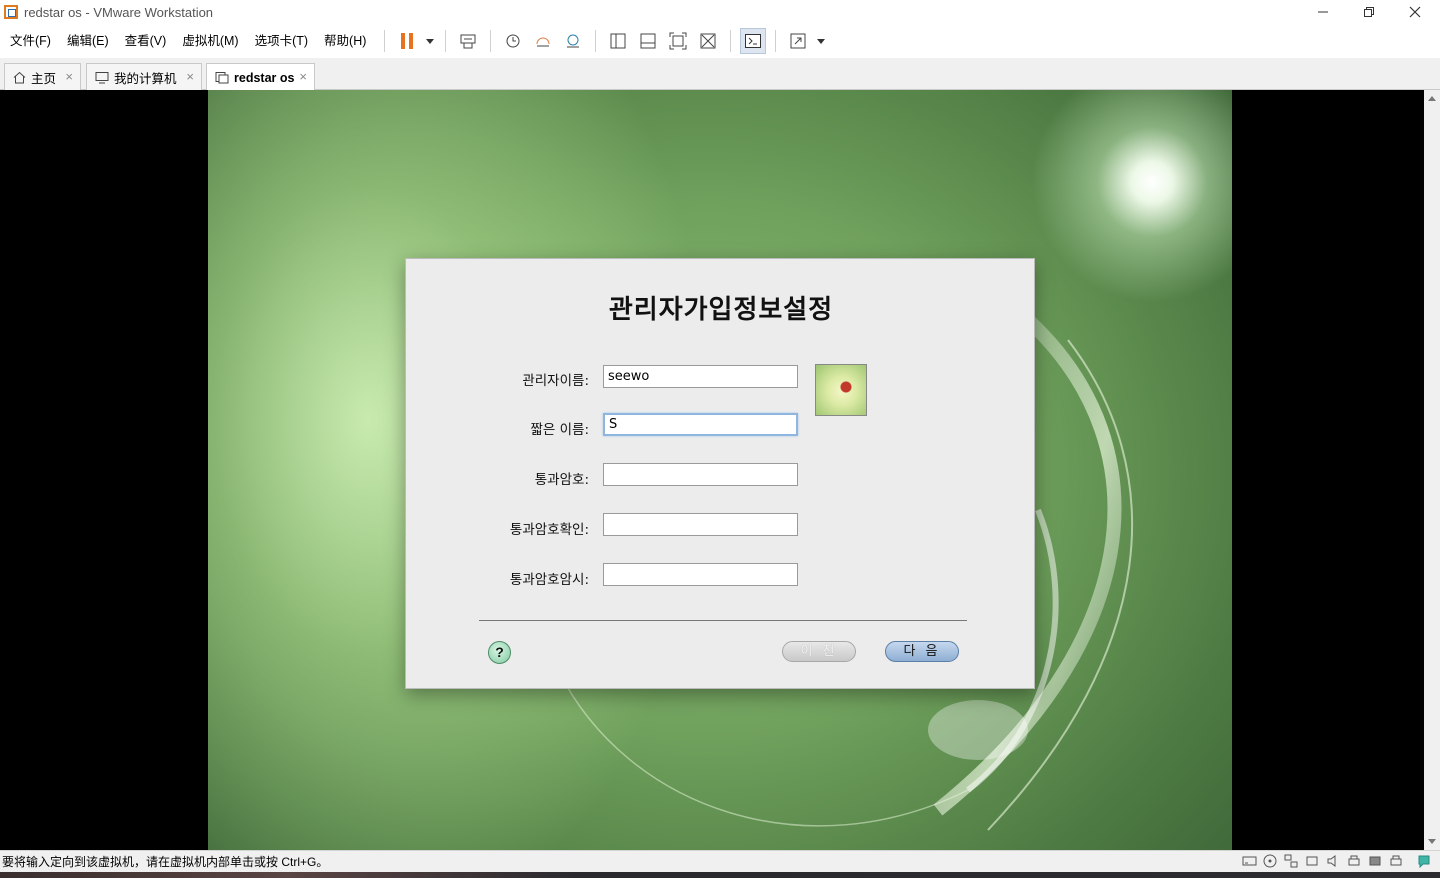  I want to click on password-label: 통과암호:, so click(561, 480).